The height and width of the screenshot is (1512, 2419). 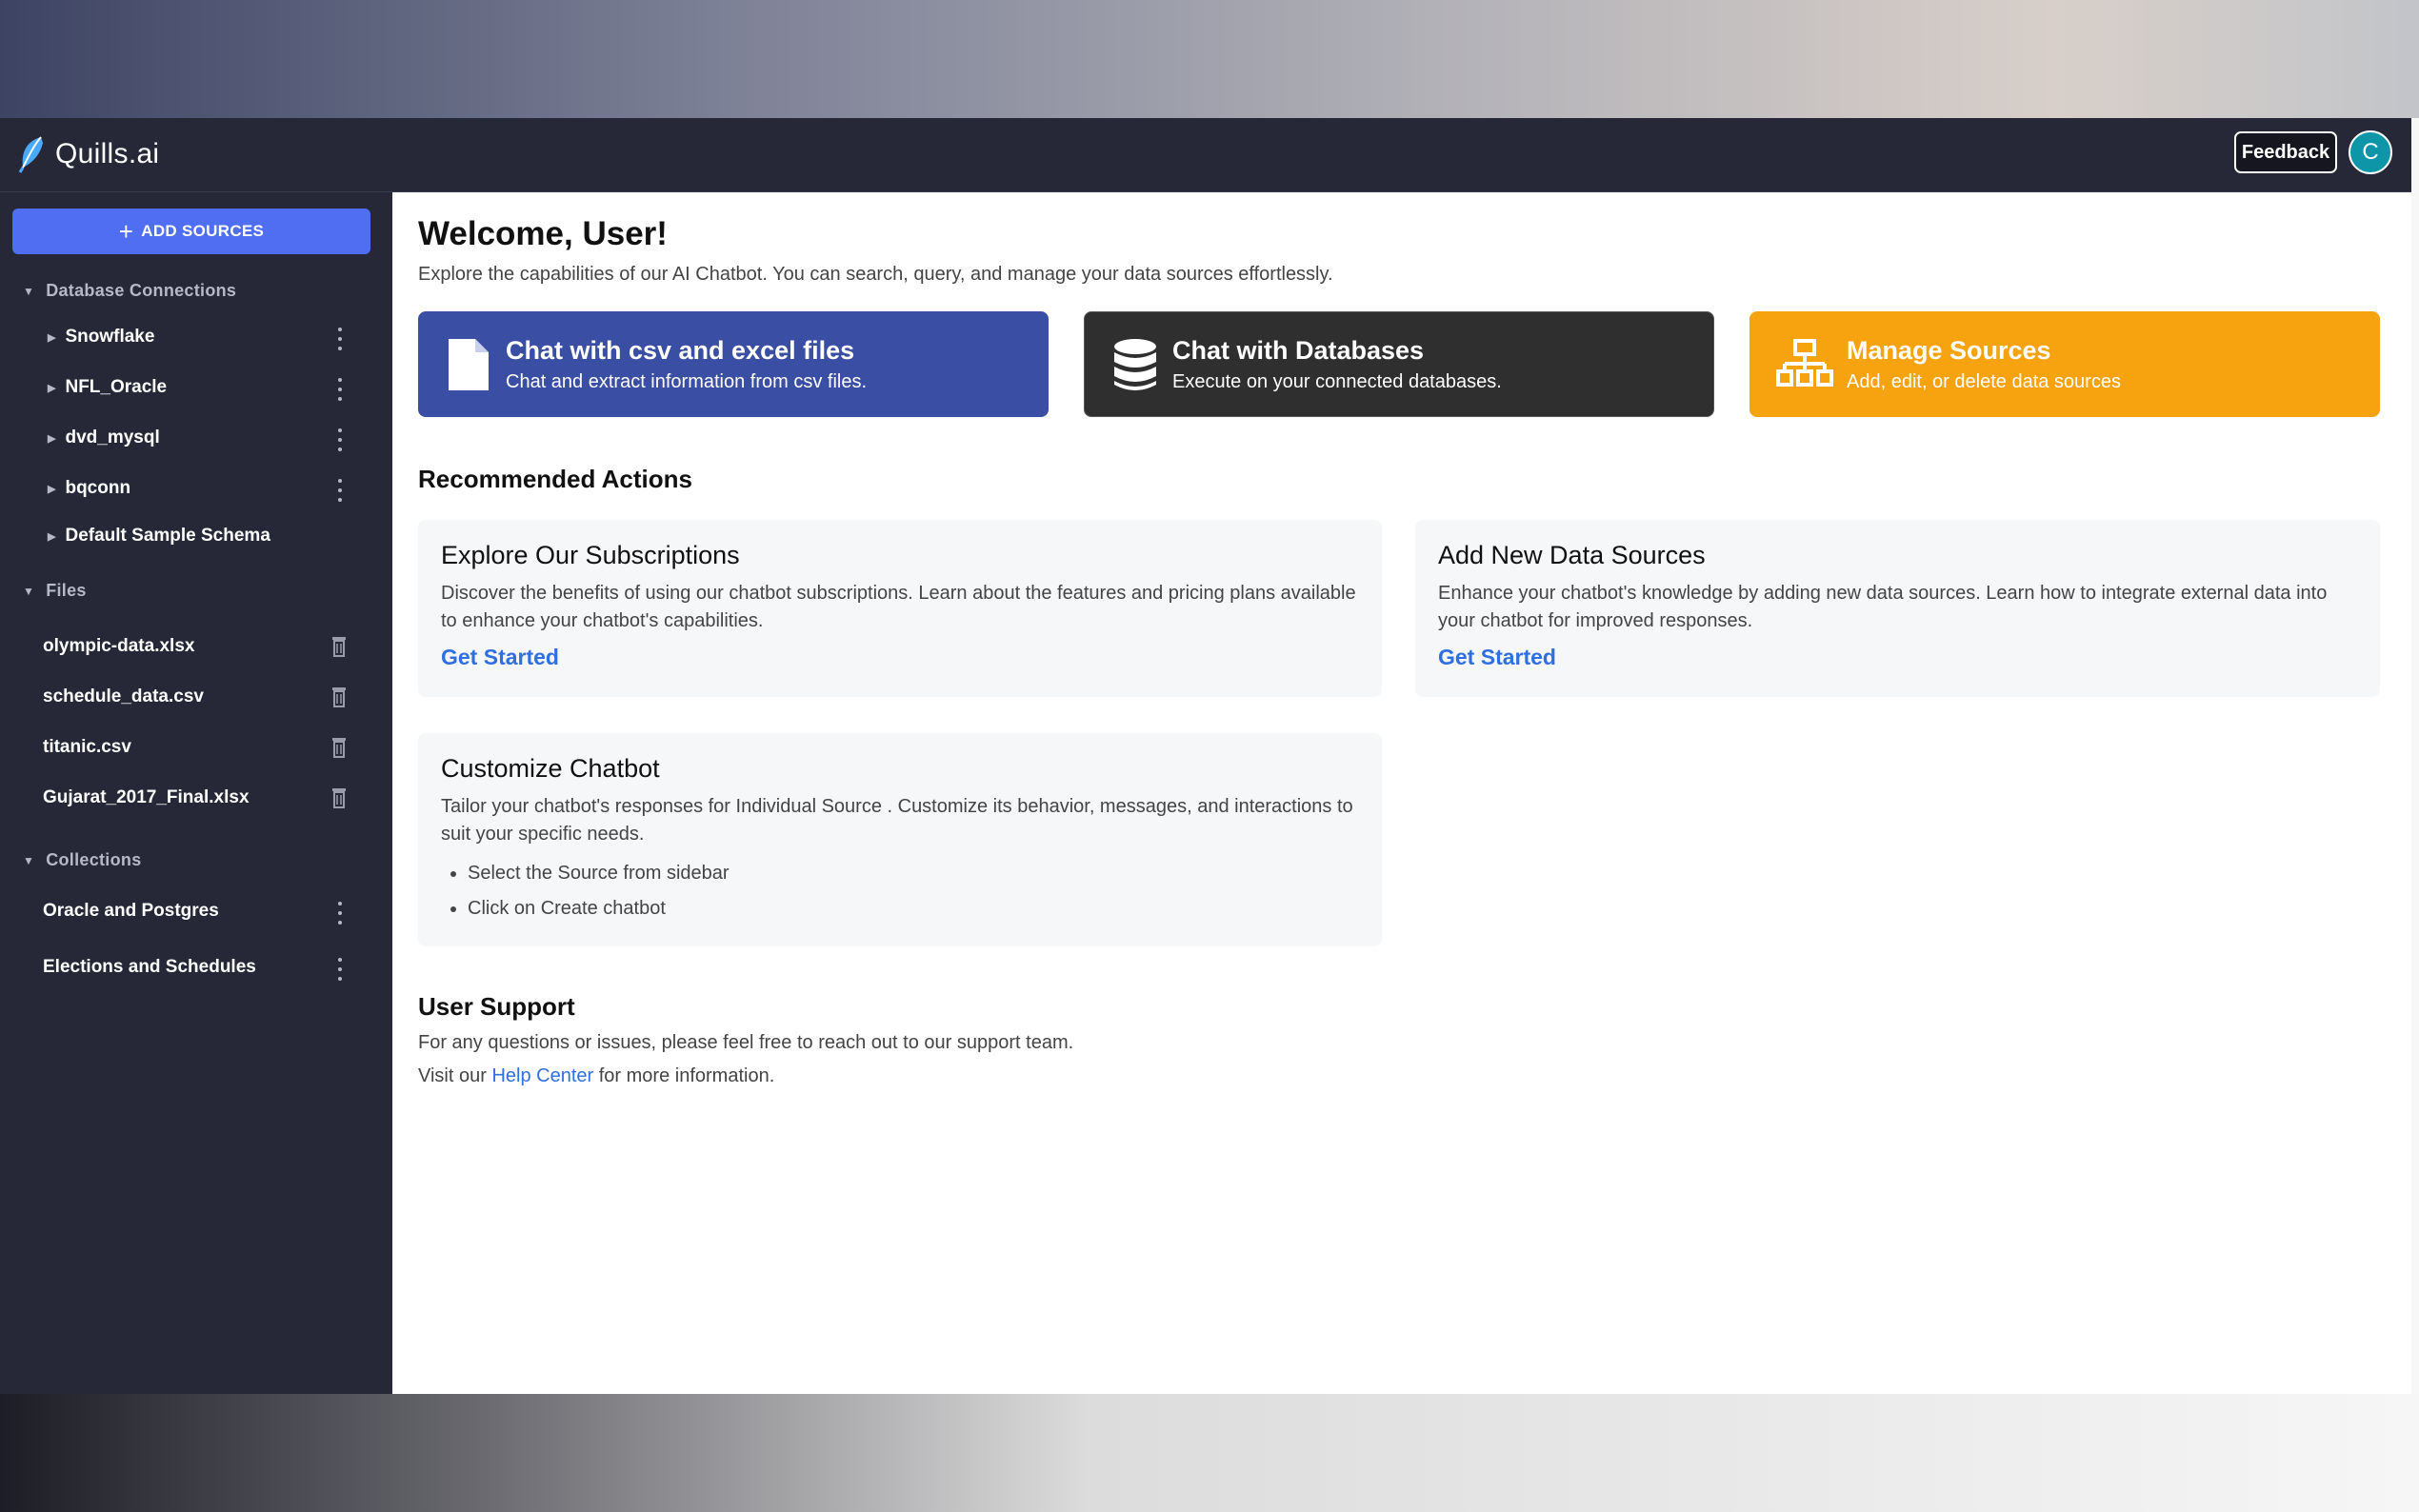 I want to click on card-title: Manage Sources, so click(x=1949, y=350).